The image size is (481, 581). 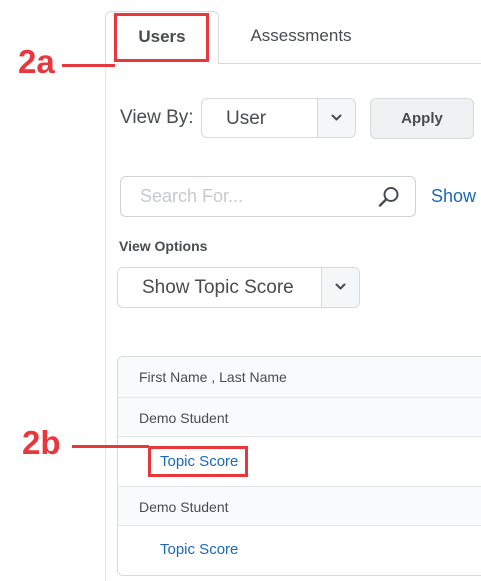 I want to click on view-options-dropdown-button, so click(x=340, y=287).